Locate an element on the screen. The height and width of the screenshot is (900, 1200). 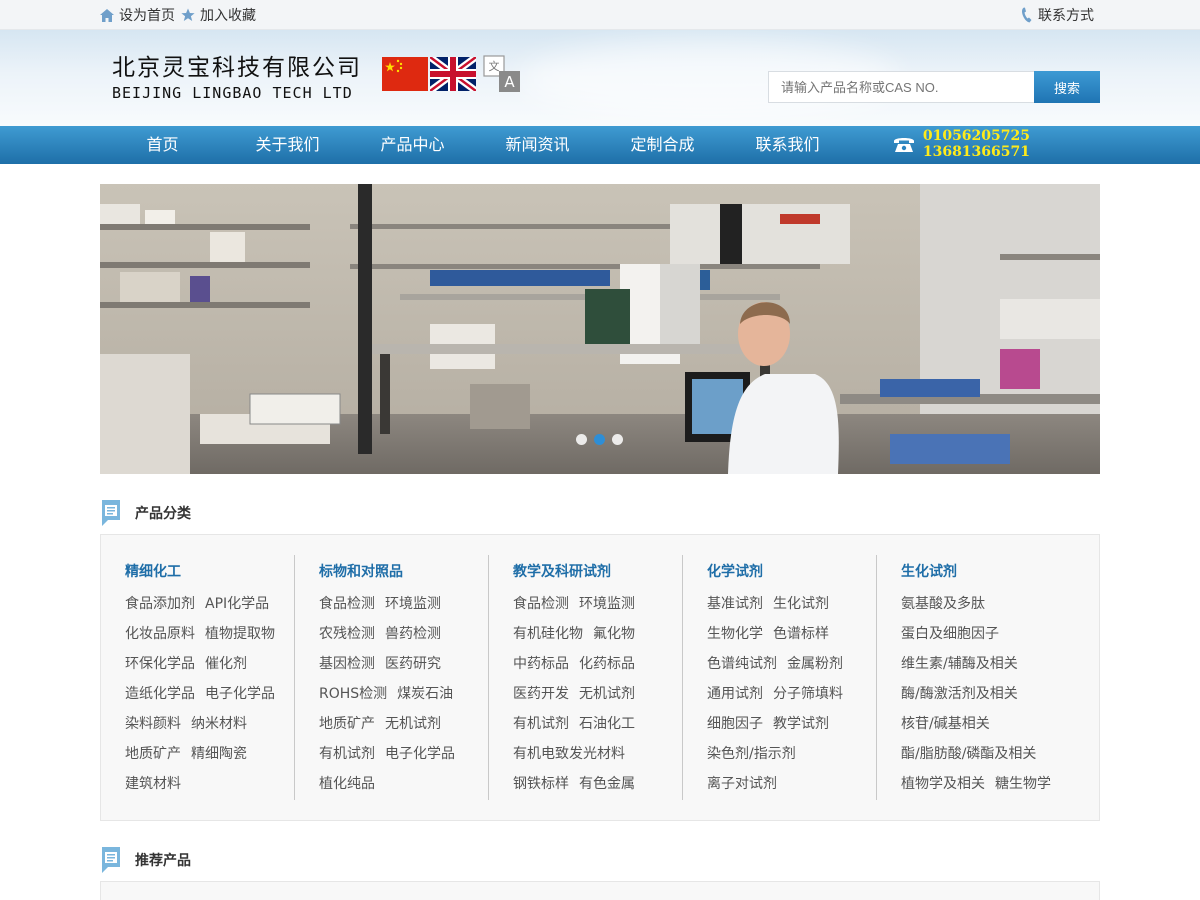
category-link: 维生素/辅酶及相关 is located at coordinates (959, 664).